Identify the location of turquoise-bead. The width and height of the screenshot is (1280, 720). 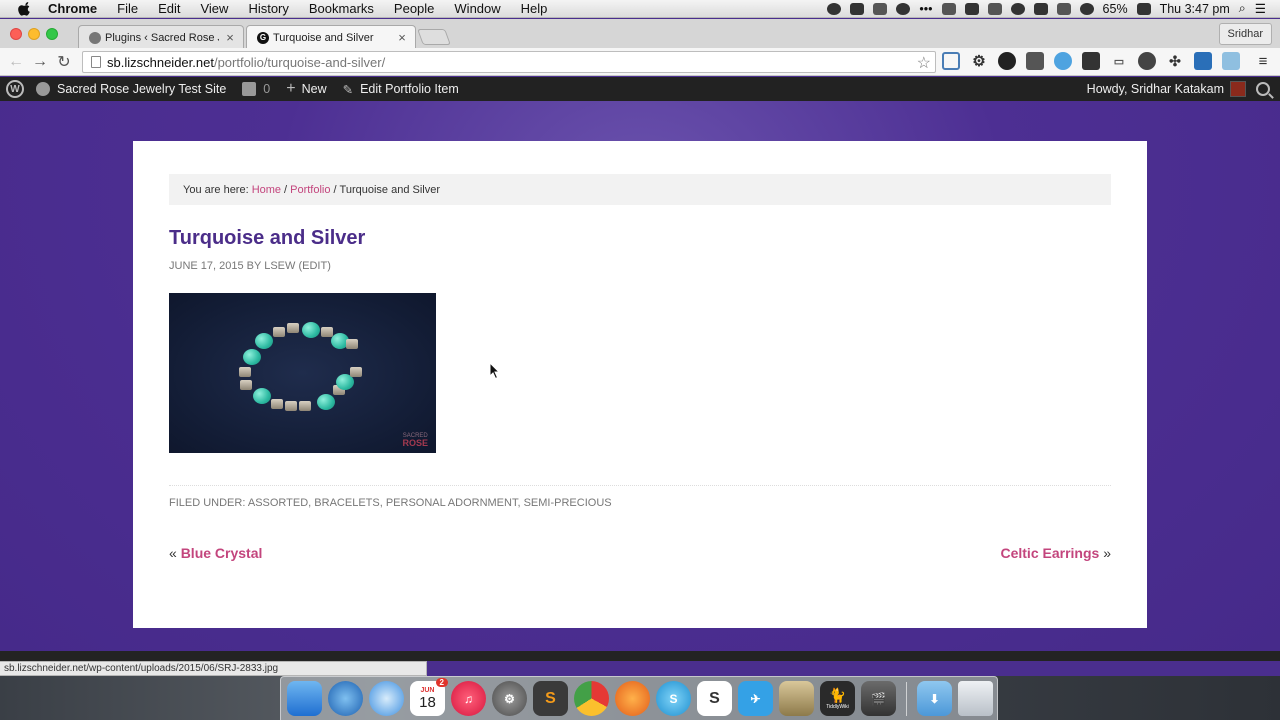
(252, 357).